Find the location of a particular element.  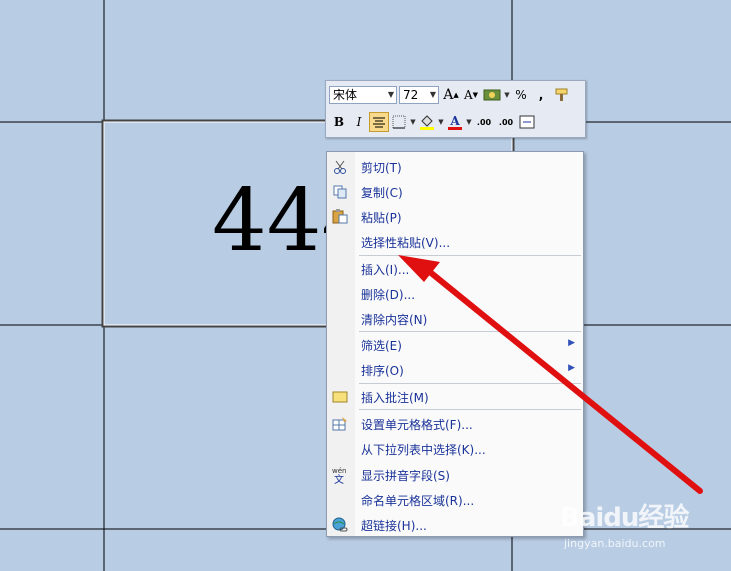

baidu-watermark: Baidu经验 jingyan.baidu.com is located at coordinates (624, 523).